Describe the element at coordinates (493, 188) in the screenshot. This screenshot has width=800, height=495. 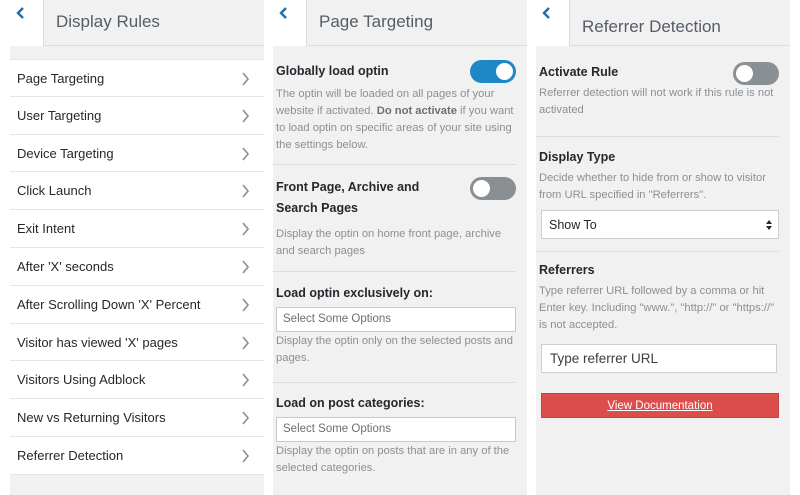
I see `front-page-toggle` at that location.